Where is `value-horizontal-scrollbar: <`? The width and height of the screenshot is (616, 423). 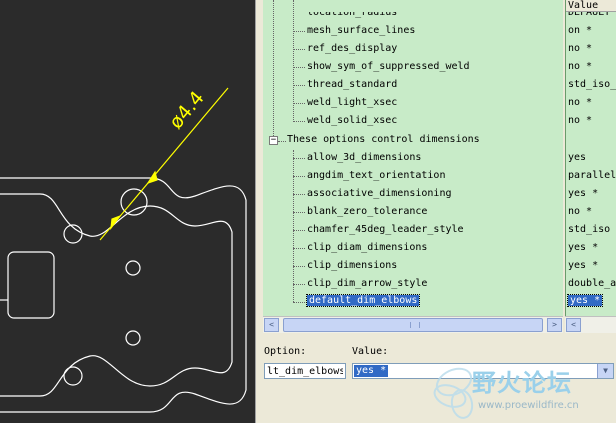
value-horizontal-scrollbar: < is located at coordinates (590, 324).